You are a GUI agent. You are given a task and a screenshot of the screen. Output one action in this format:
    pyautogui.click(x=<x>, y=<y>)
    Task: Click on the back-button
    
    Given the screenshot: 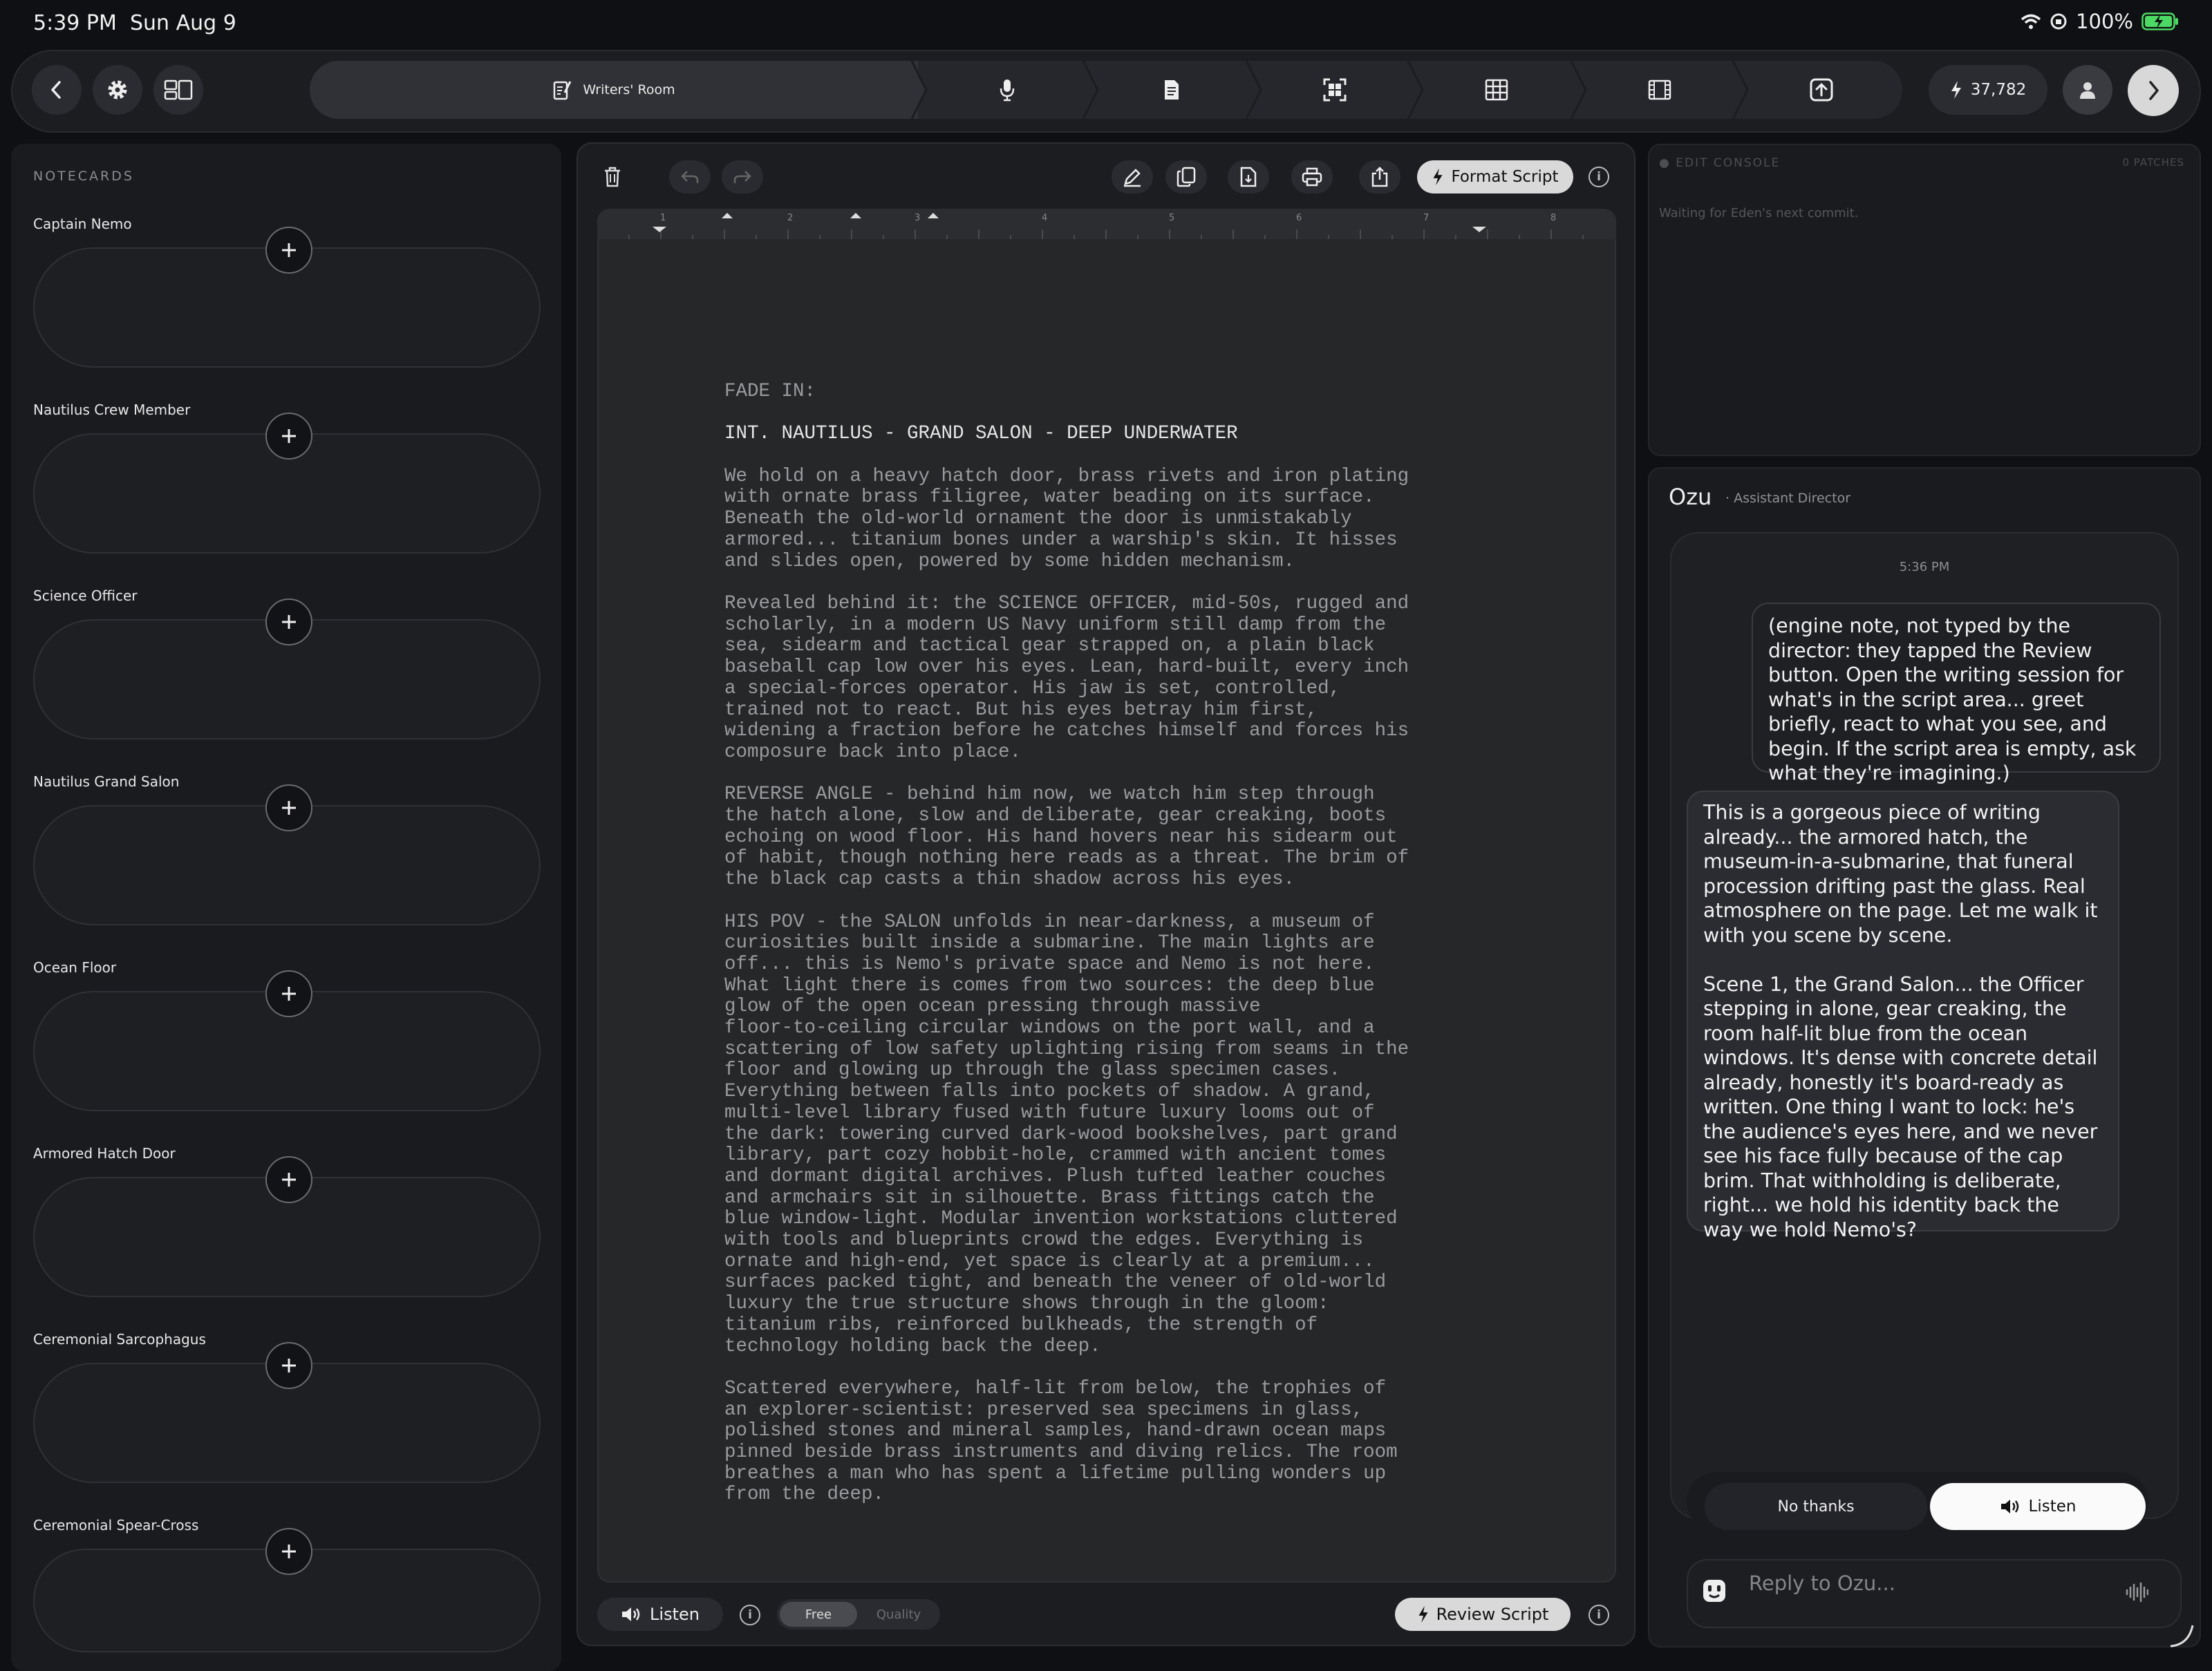 What is the action you would take?
    pyautogui.click(x=57, y=90)
    